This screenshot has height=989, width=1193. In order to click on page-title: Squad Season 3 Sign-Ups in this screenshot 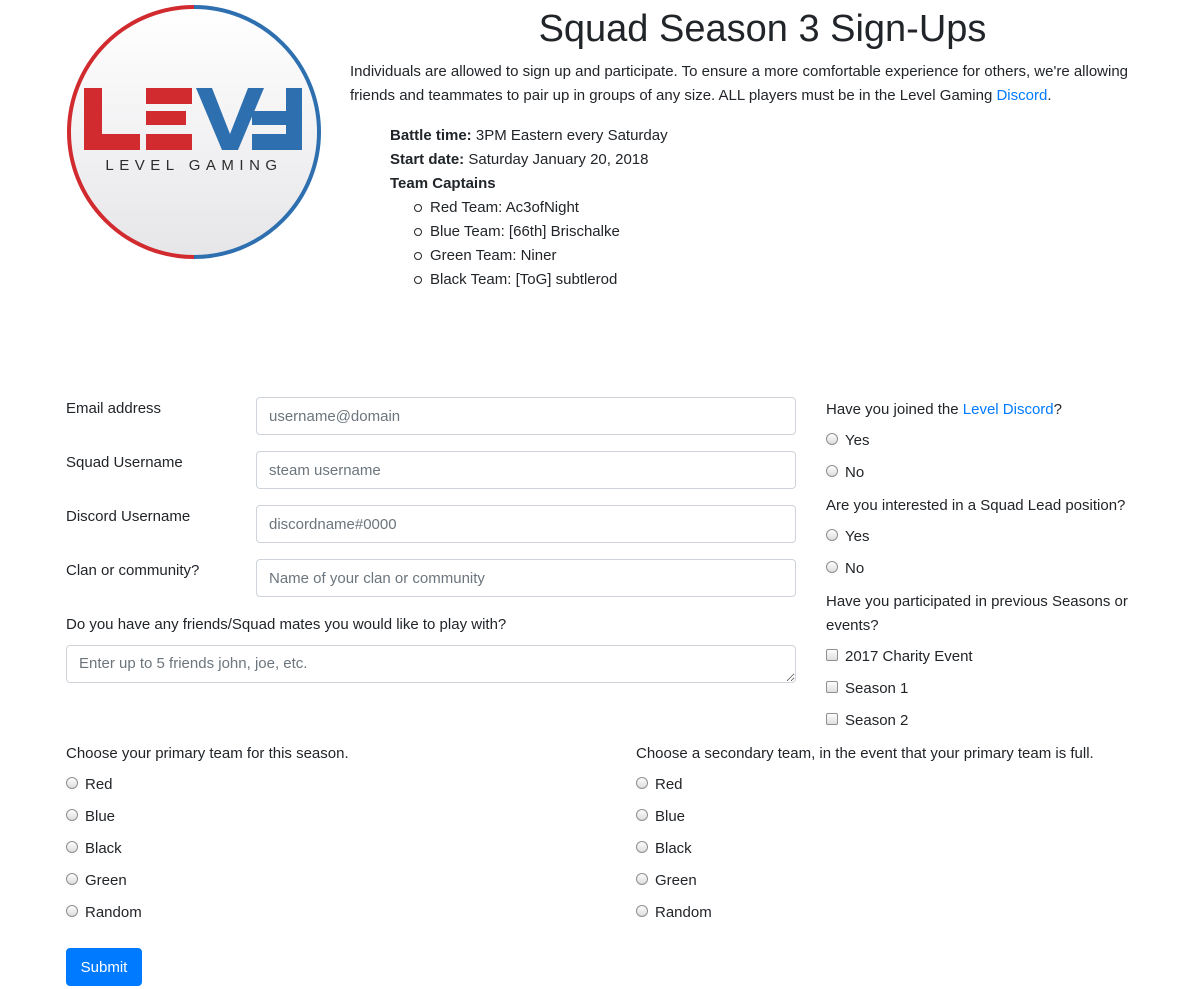, I will do `click(762, 29)`.